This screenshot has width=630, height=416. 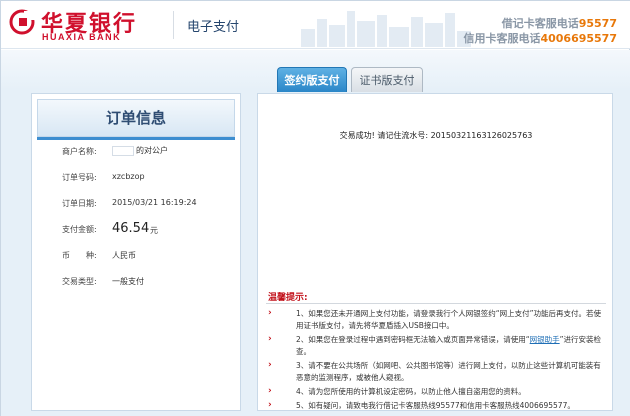 I want to click on order-info-underline, so click(x=136, y=138).